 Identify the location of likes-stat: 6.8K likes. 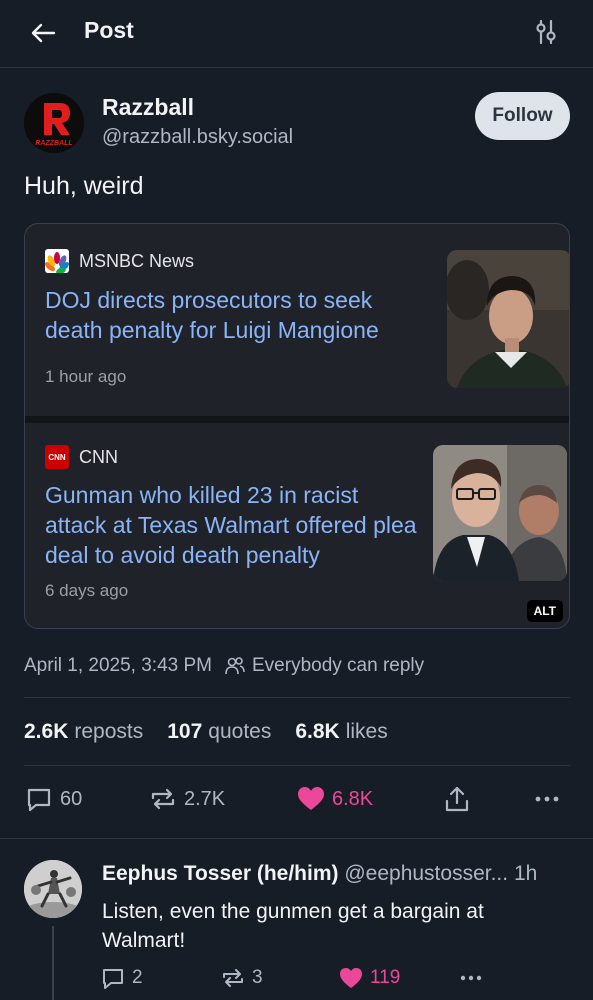
(341, 732).